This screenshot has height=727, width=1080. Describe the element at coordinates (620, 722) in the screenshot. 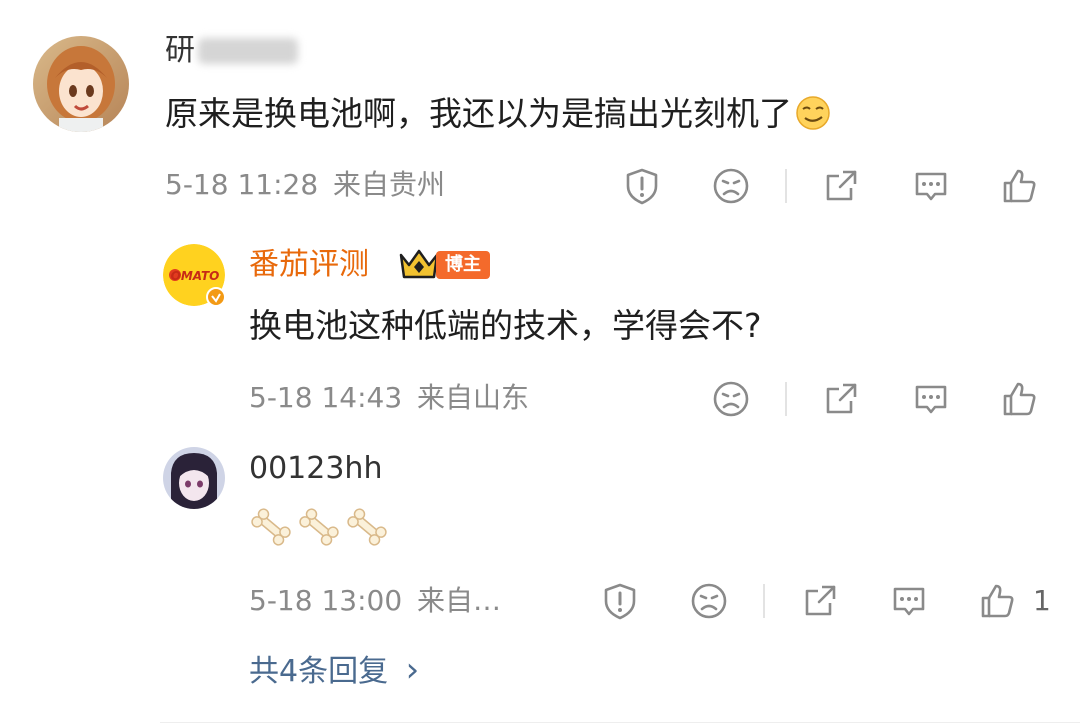

I see `bottom-divider` at that location.